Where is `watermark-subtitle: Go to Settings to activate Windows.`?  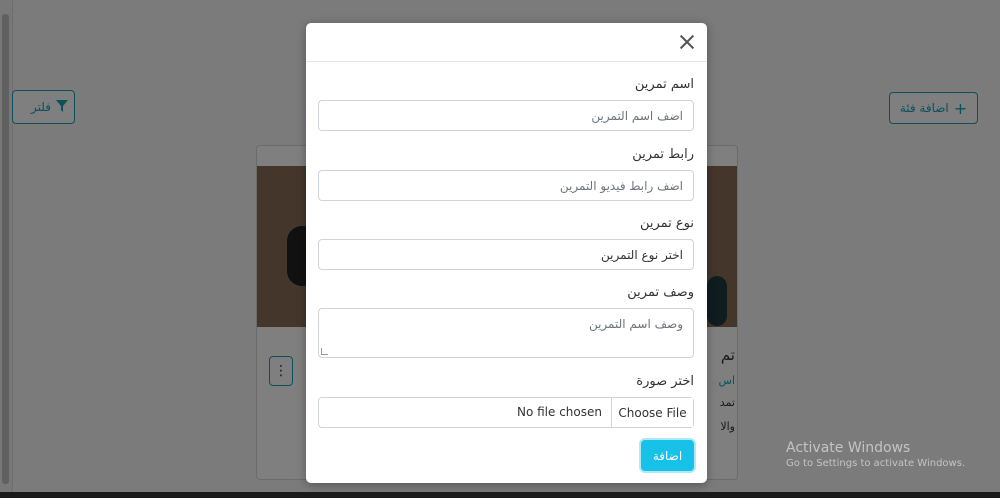
watermark-subtitle: Go to Settings to activate Windows. is located at coordinates (876, 463).